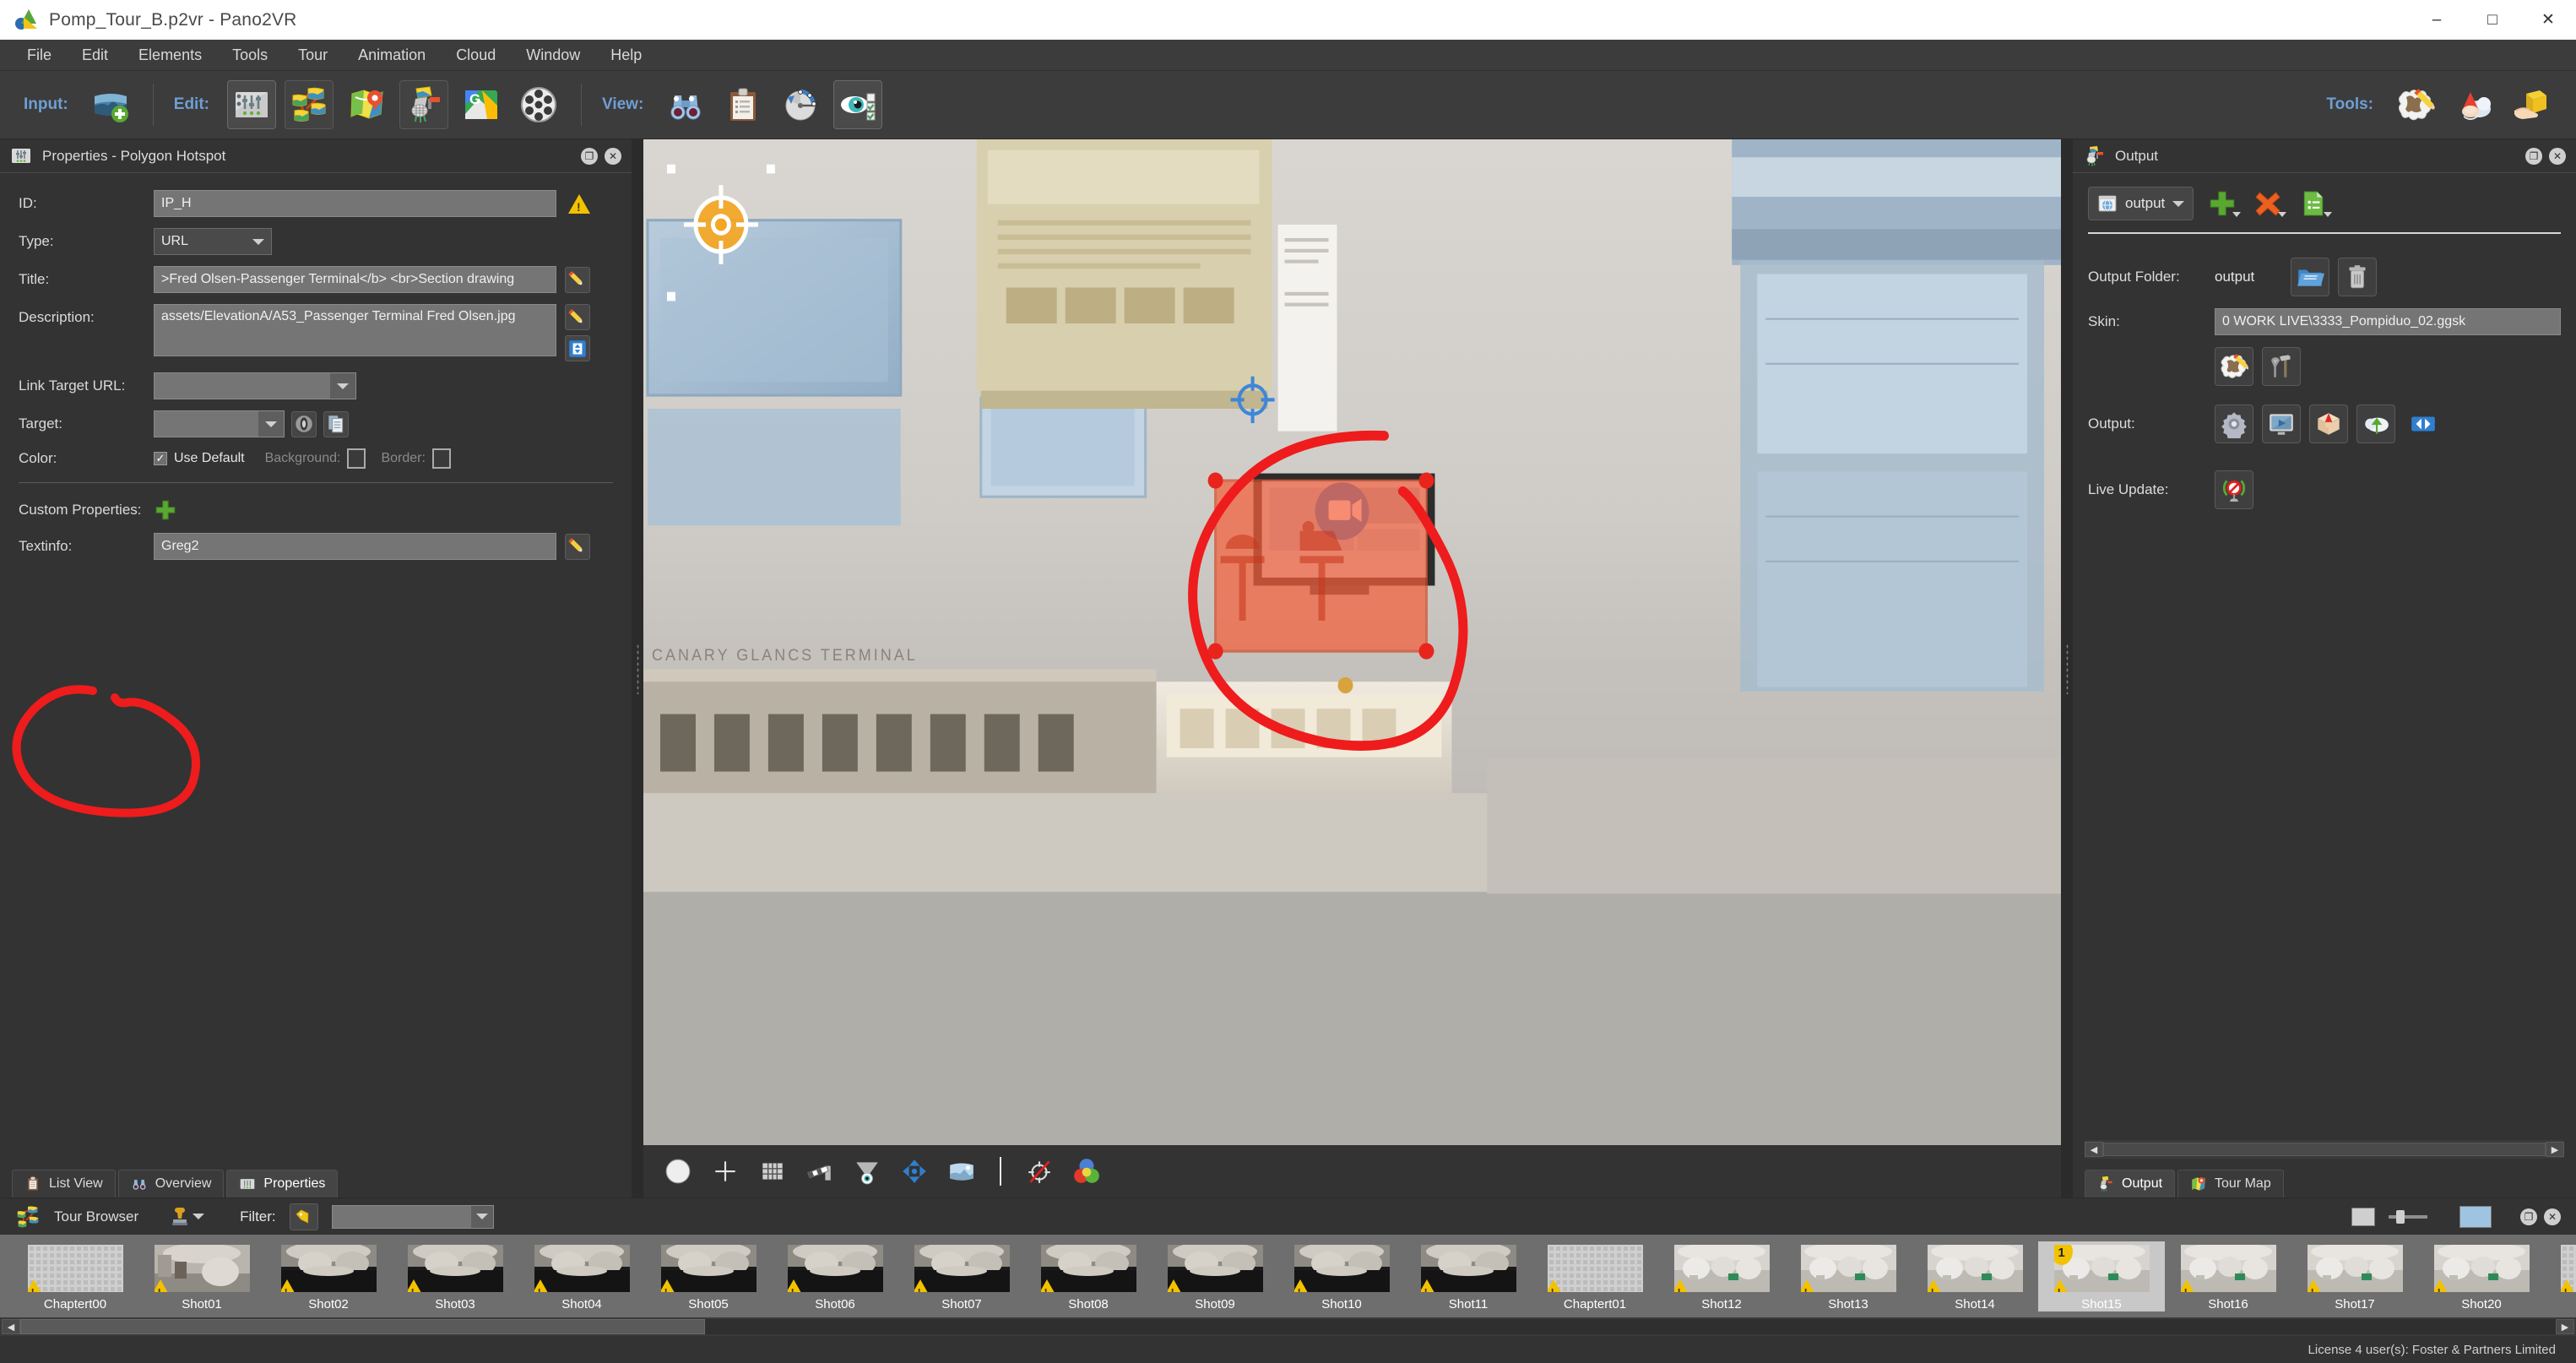 This screenshot has height=1363, width=2576. I want to click on description-expand-icon, so click(578, 348).